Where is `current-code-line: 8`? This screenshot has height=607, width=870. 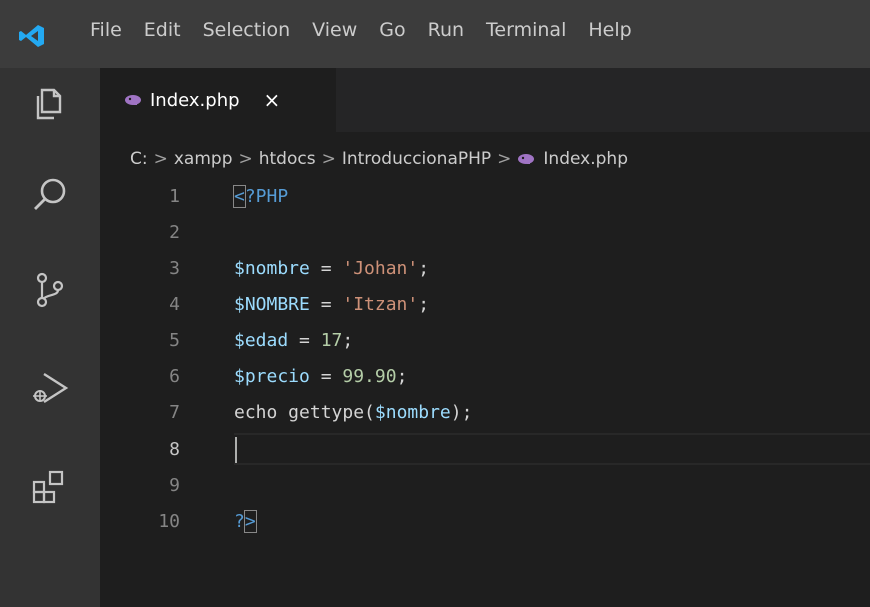 current-code-line: 8 is located at coordinates (485, 450).